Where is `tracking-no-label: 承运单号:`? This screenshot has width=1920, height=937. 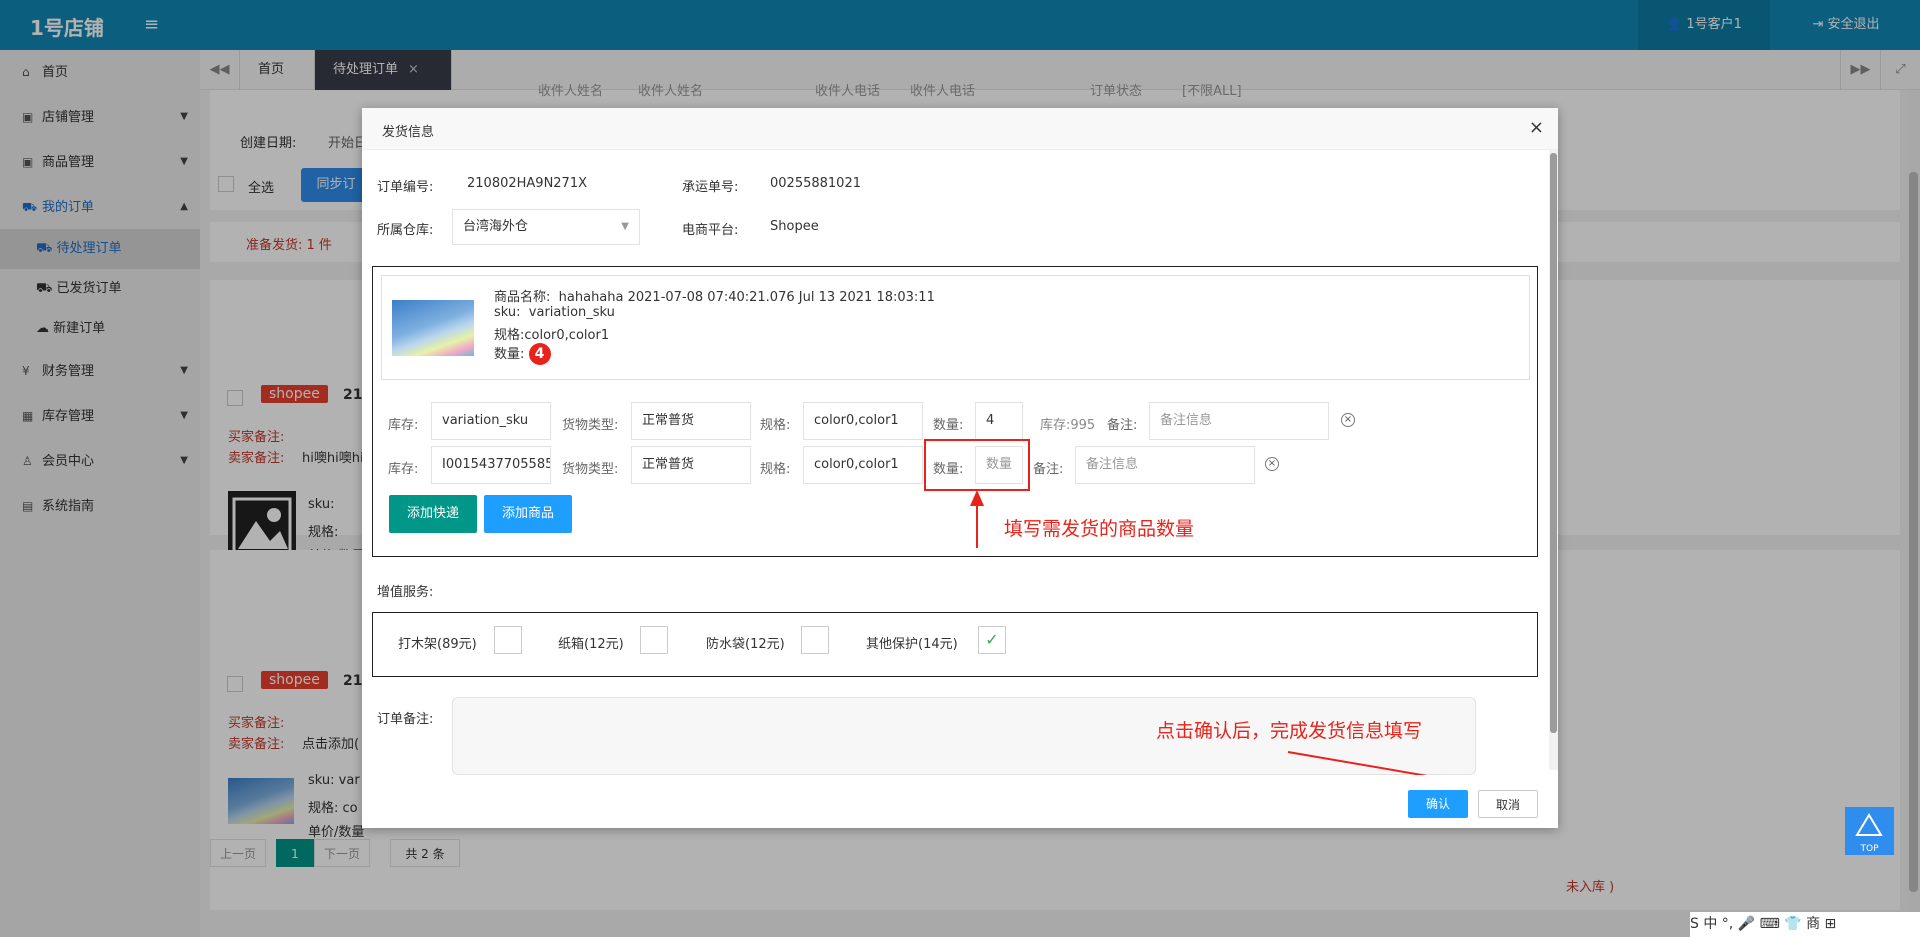
tracking-no-label: 承运单号: is located at coordinates (710, 187).